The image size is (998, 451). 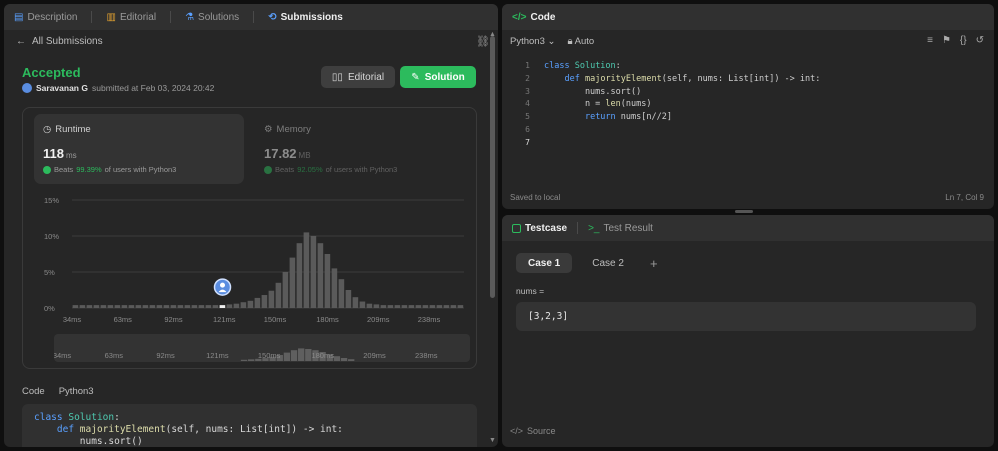 I want to click on y-tick-label: 5%, so click(x=49, y=272).